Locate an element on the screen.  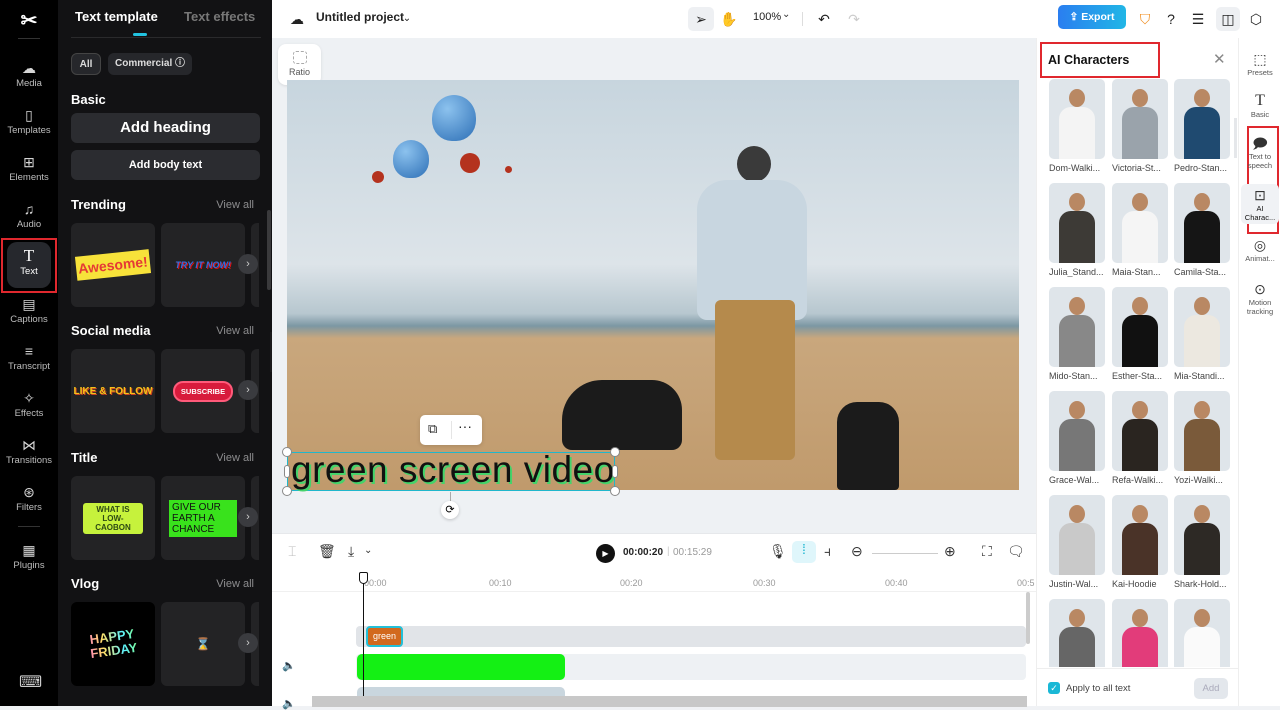
delete-icon: 🗑 is located at coordinates (327, 551).